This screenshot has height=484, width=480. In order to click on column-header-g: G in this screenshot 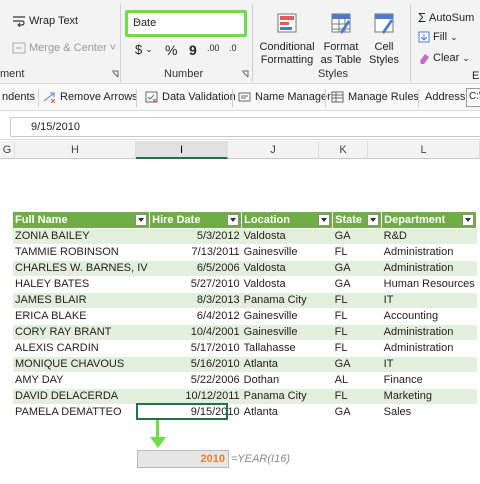, I will do `click(7, 150)`.